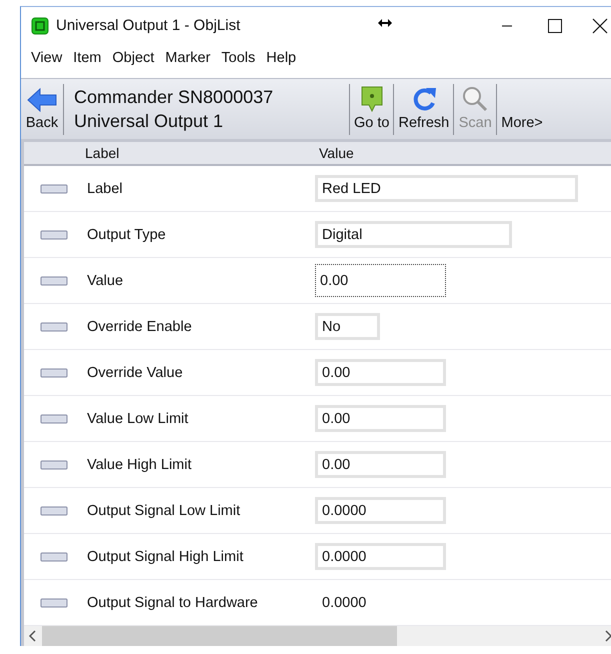 The image size is (611, 654). Describe the element at coordinates (138, 418) in the screenshot. I see `property-label: Value Low Limit` at that location.